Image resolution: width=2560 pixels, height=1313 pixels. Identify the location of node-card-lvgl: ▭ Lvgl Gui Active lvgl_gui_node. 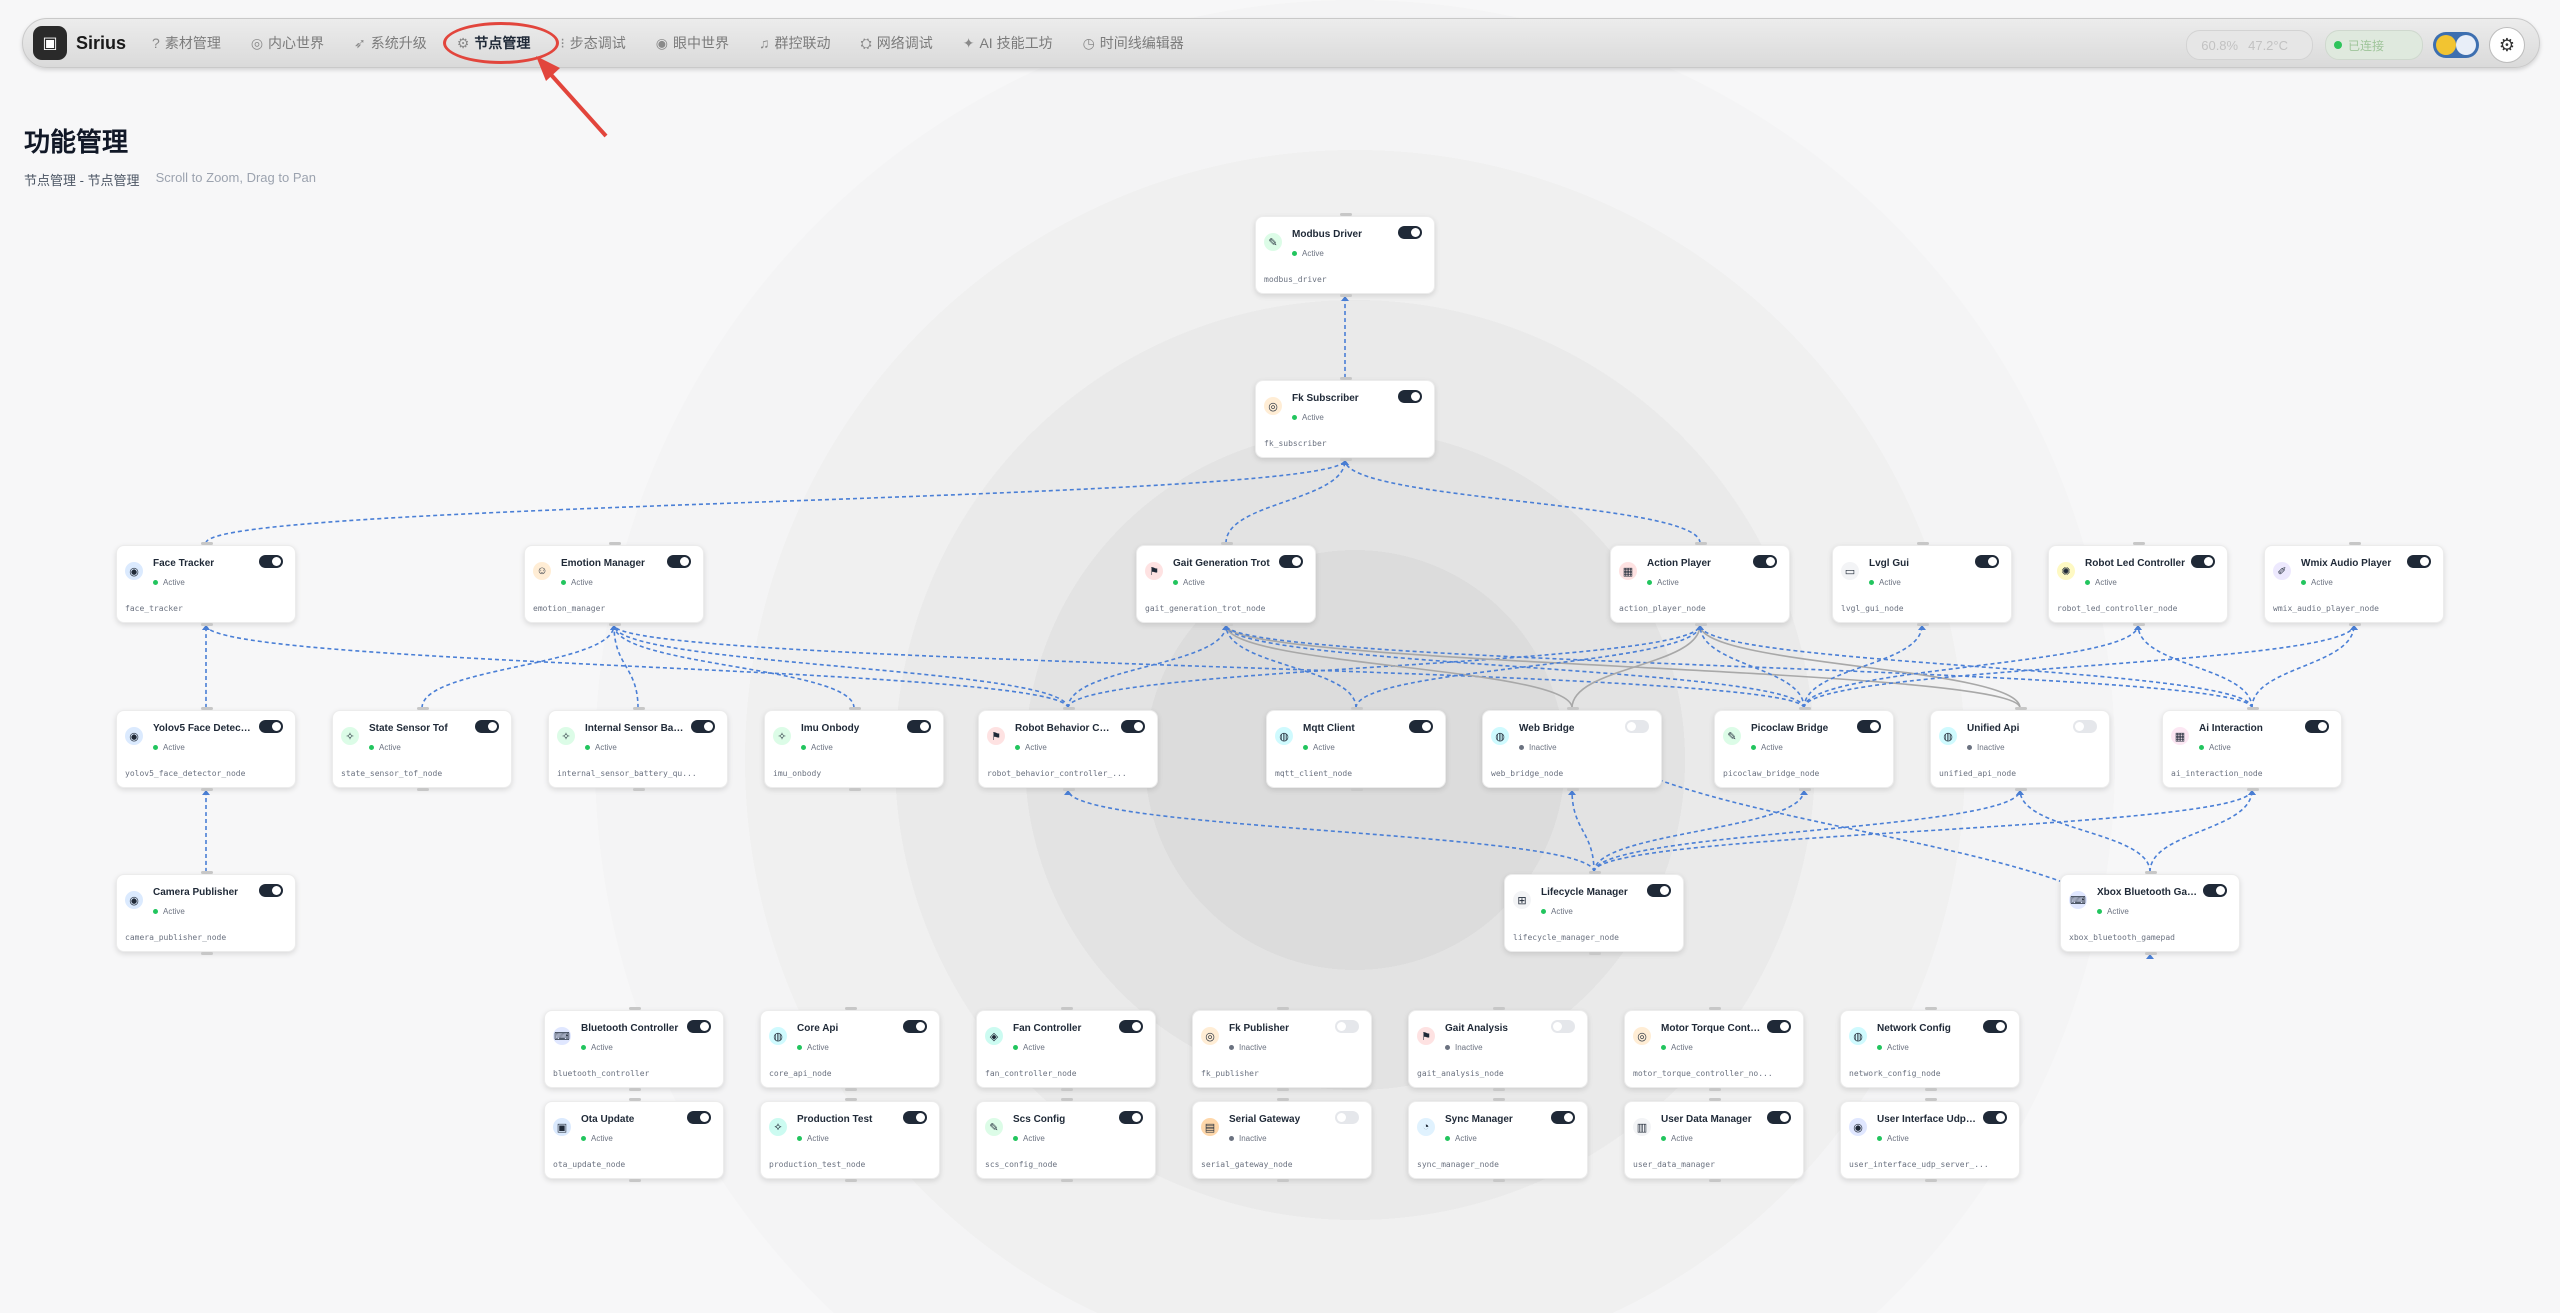
(1922, 584).